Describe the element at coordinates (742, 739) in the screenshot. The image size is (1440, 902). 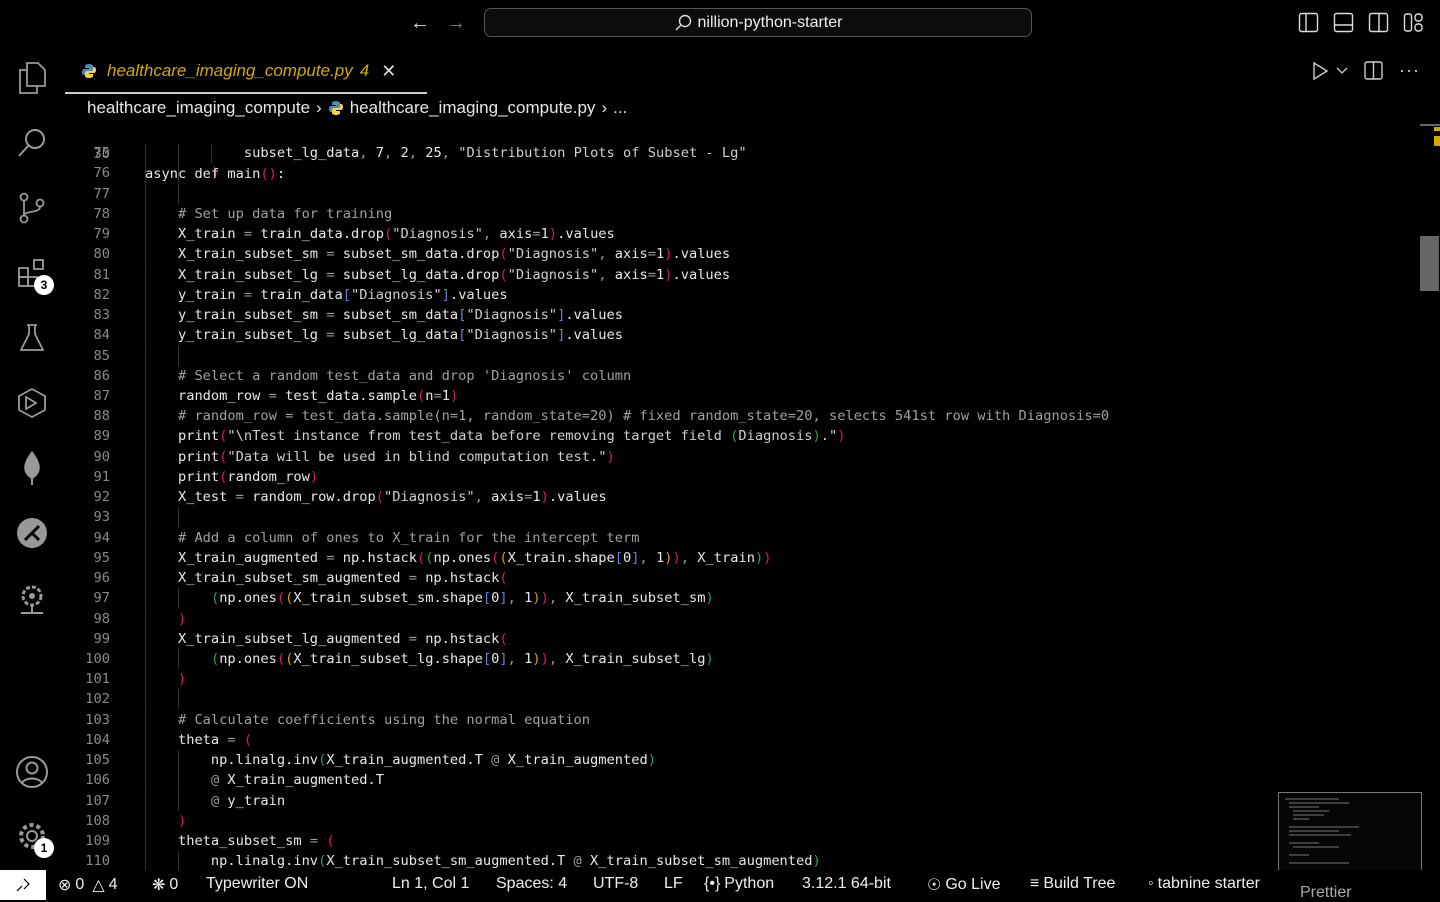
I see `code-line: 104 theta = (` at that location.